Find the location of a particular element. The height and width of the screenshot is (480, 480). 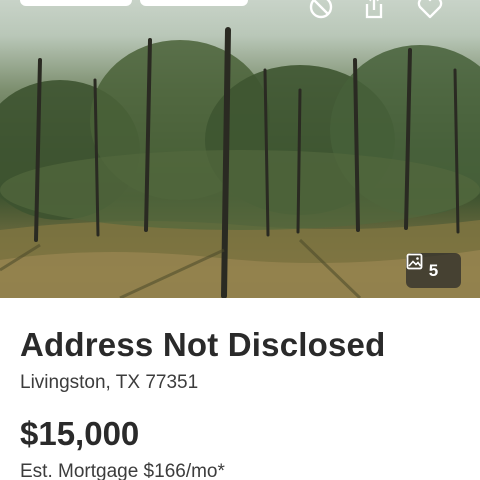

photo-count-label: 5 is located at coordinates (433, 270).